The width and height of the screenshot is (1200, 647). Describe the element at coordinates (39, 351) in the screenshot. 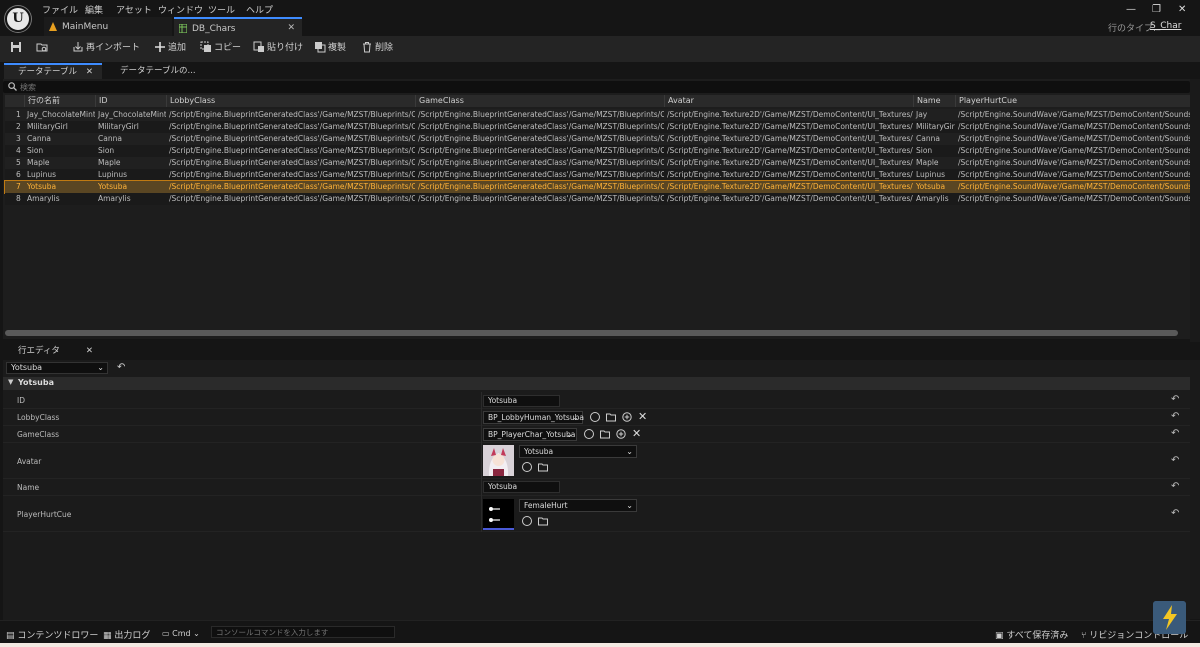

I see `tab-row-editor-label: 行エディタ` at that location.